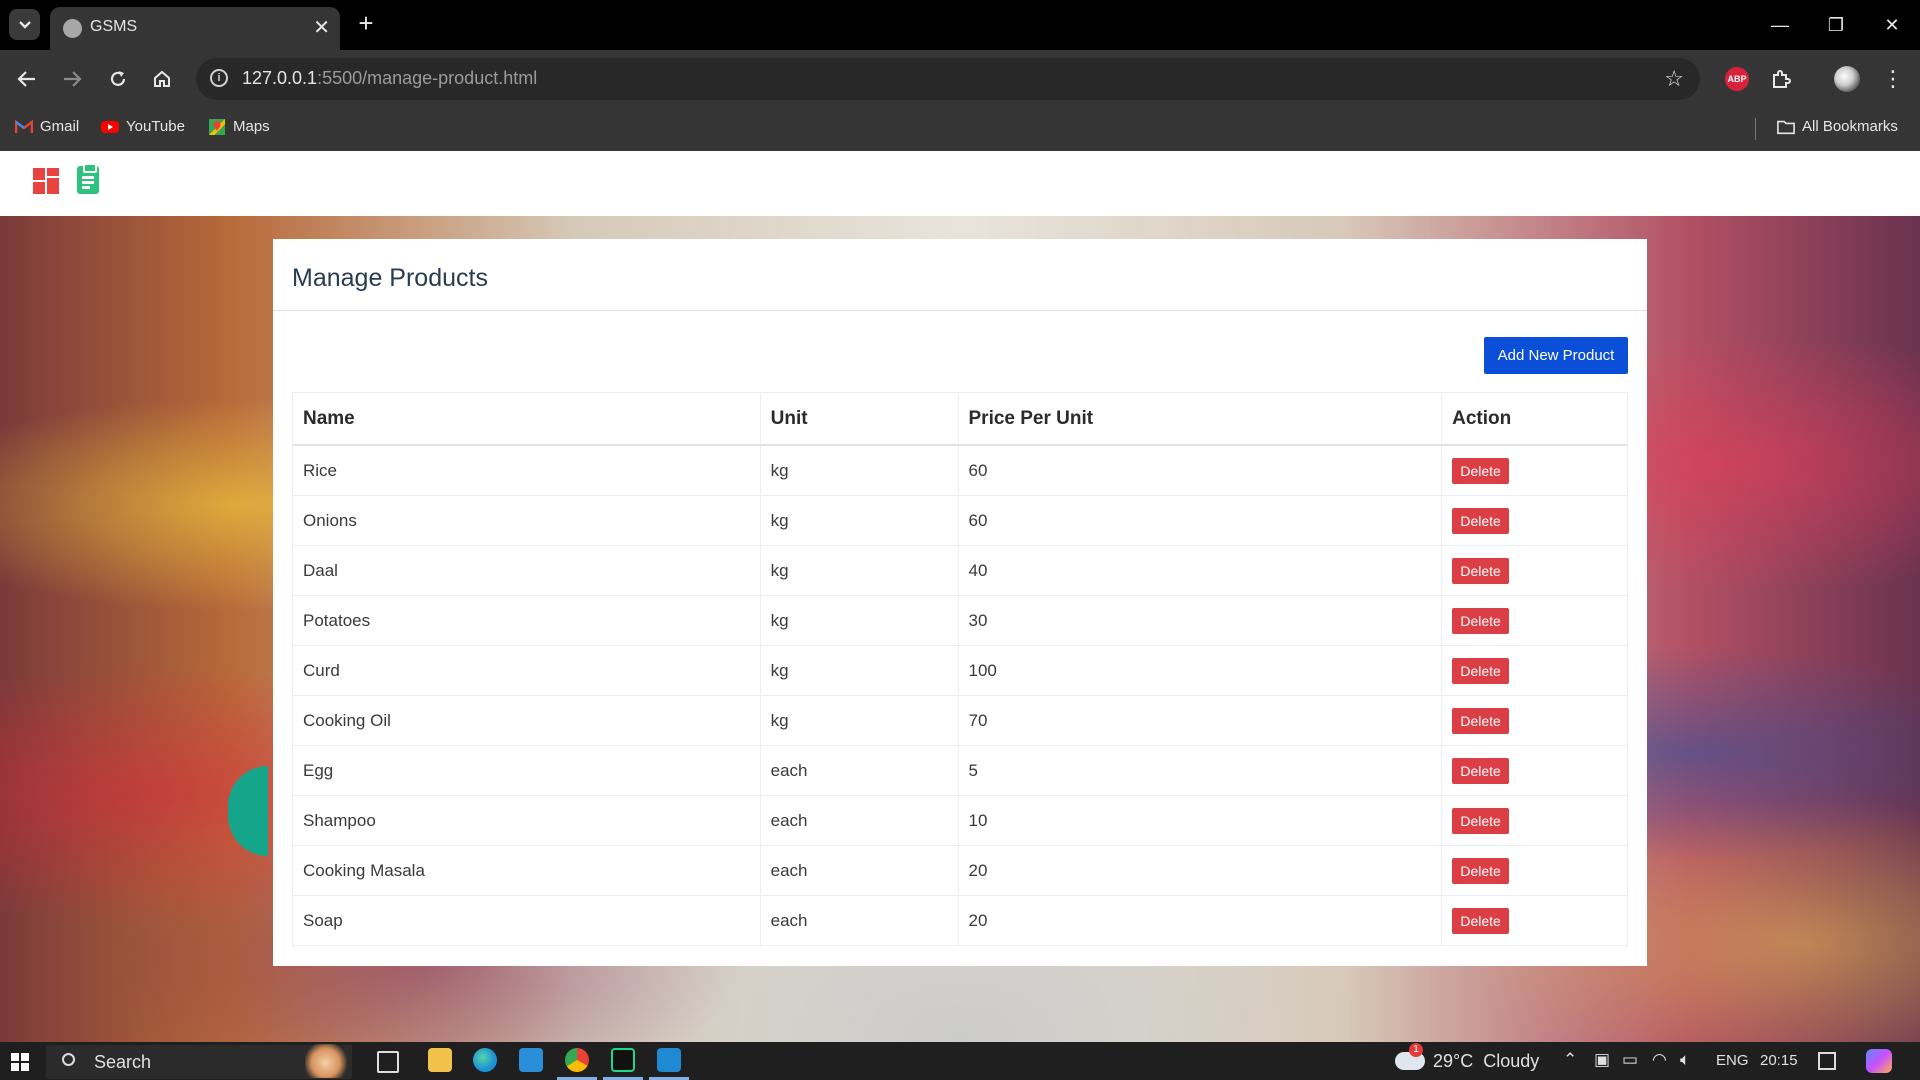  Describe the element at coordinates (390, 278) in the screenshot. I see `page-title: Manage Products` at that location.